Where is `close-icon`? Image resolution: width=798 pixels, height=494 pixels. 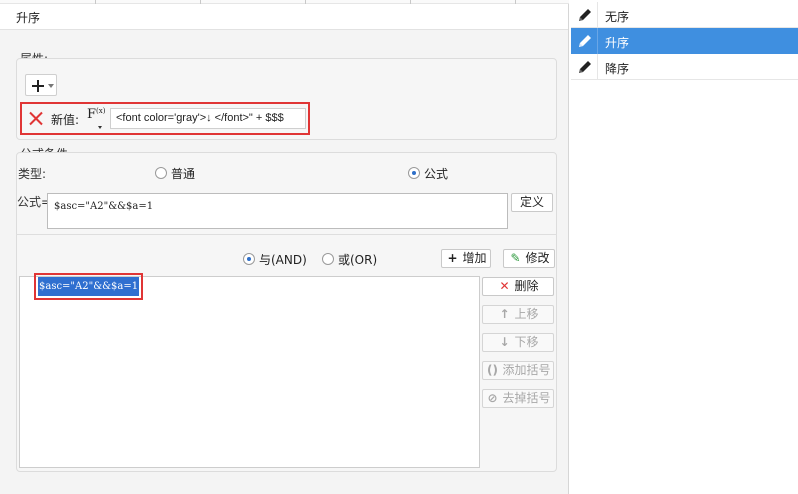
close-icon is located at coordinates (35, 118).